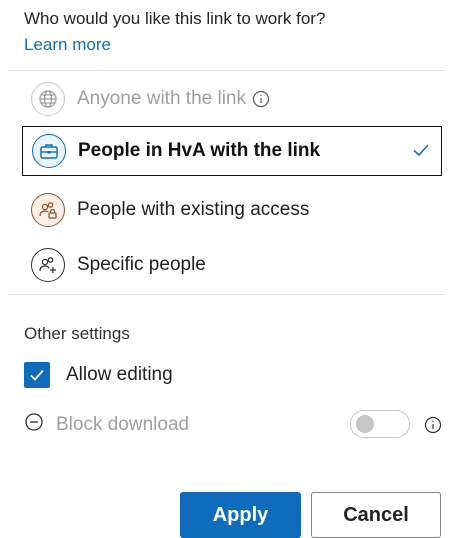 The height and width of the screenshot is (538, 456). Describe the element at coordinates (421, 152) in the screenshot. I see `checkmark-icon` at that location.